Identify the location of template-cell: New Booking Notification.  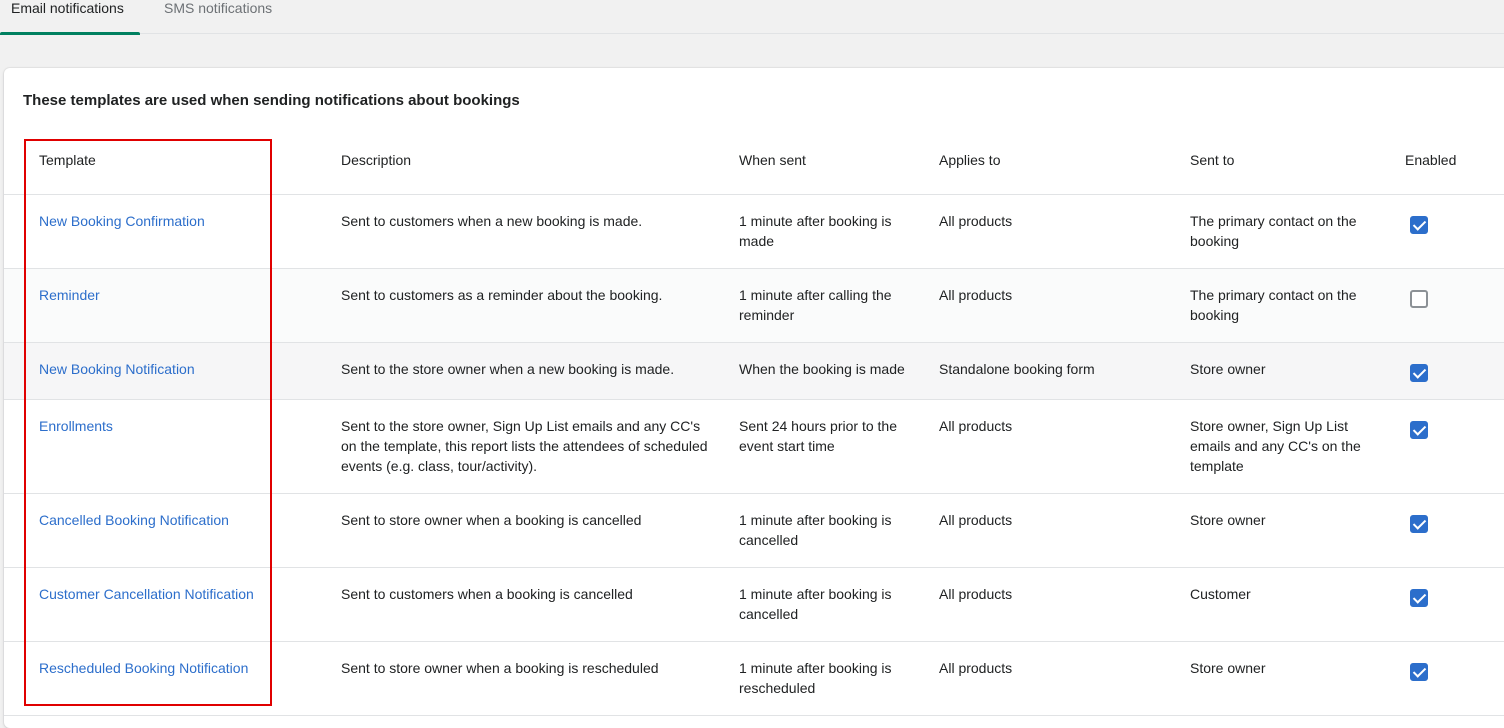
(172, 371).